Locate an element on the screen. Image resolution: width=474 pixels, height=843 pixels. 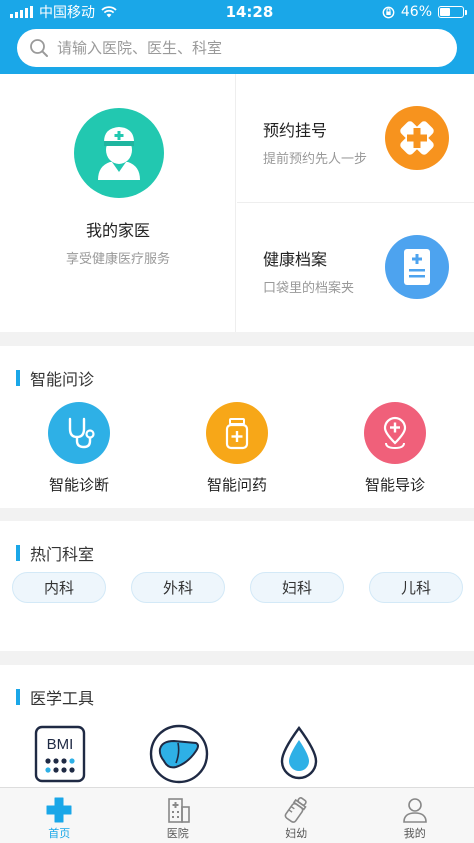
battery-percent: 46% is located at coordinates (416, 12).